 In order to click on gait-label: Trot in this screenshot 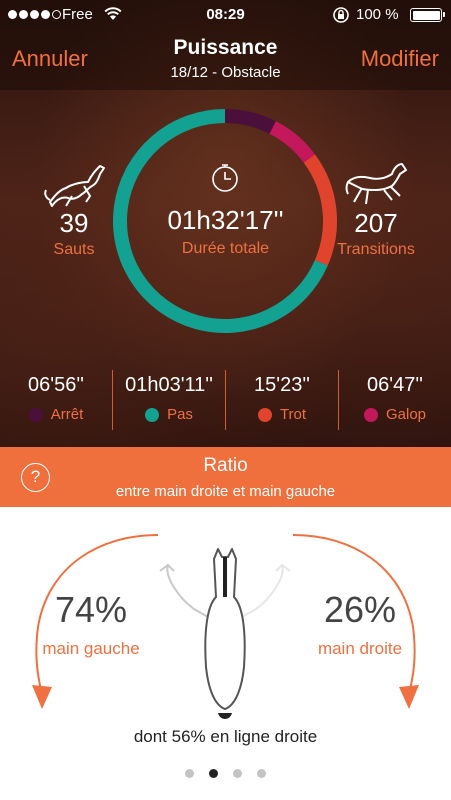, I will do `click(293, 414)`.